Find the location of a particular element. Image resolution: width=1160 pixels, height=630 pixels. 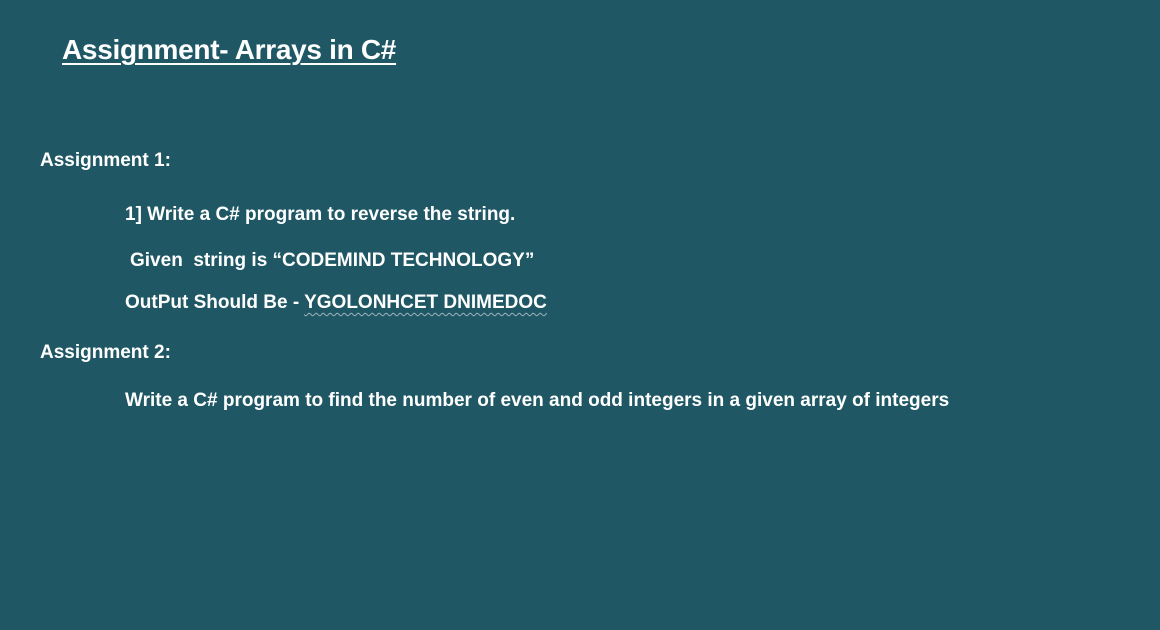

slide-title: Assignment- Arrays in C# is located at coordinates (229, 49).